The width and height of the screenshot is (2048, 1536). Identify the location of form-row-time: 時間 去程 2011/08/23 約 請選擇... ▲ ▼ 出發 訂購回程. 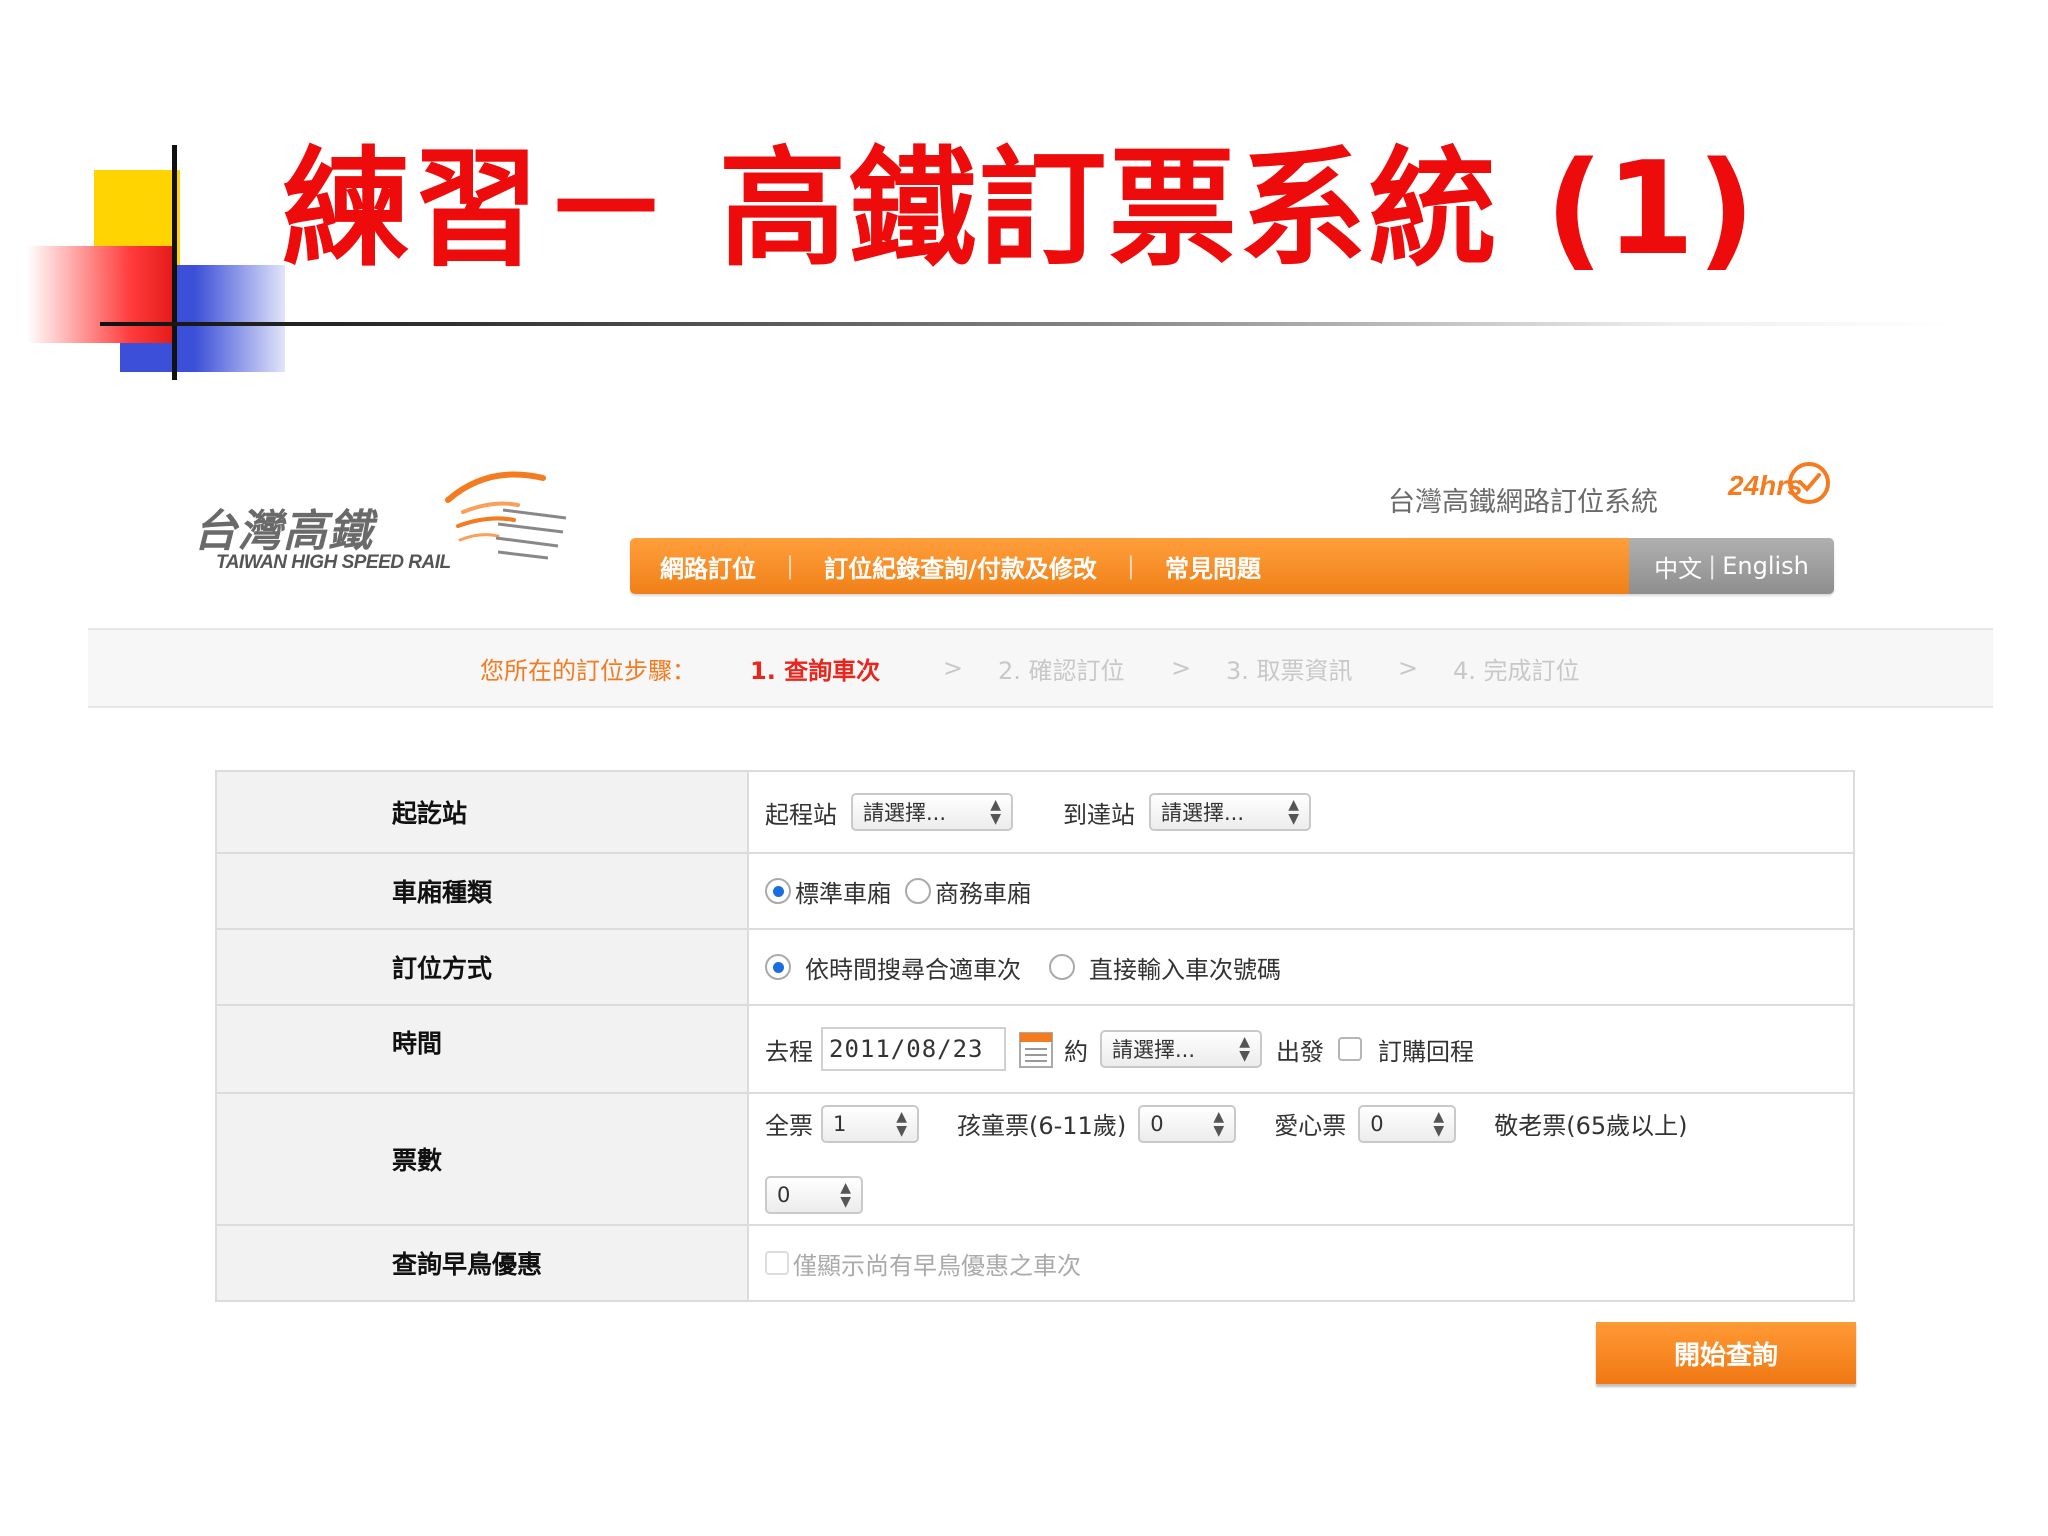
(1035, 1050).